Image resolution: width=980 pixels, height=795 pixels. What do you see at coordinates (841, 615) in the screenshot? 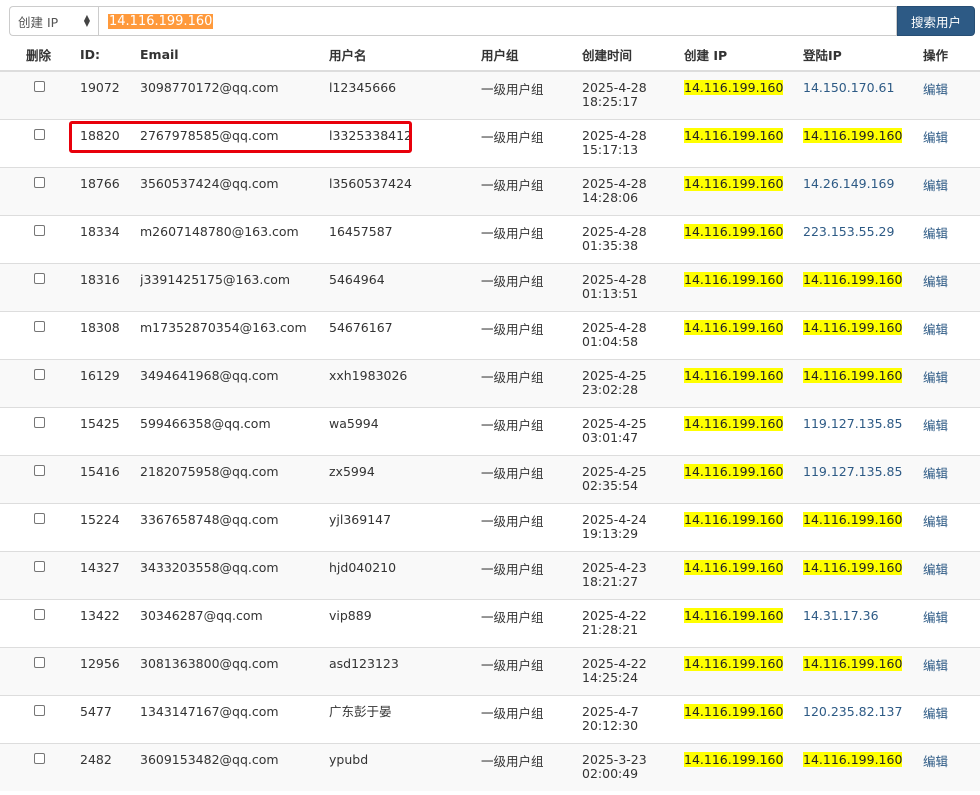
I see `login-ip-text: 14.31.17.36` at bounding box center [841, 615].